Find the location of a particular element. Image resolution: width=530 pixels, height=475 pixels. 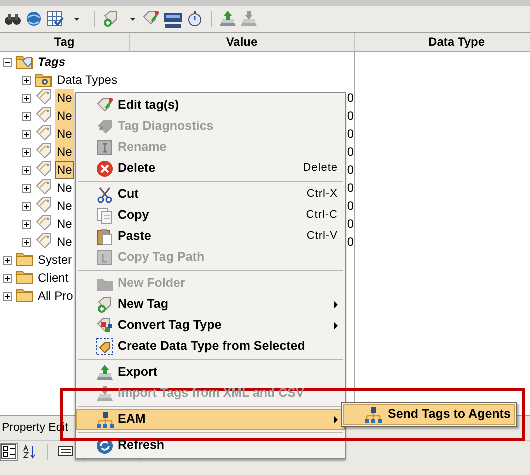

import-icon is located at coordinates (105, 393).